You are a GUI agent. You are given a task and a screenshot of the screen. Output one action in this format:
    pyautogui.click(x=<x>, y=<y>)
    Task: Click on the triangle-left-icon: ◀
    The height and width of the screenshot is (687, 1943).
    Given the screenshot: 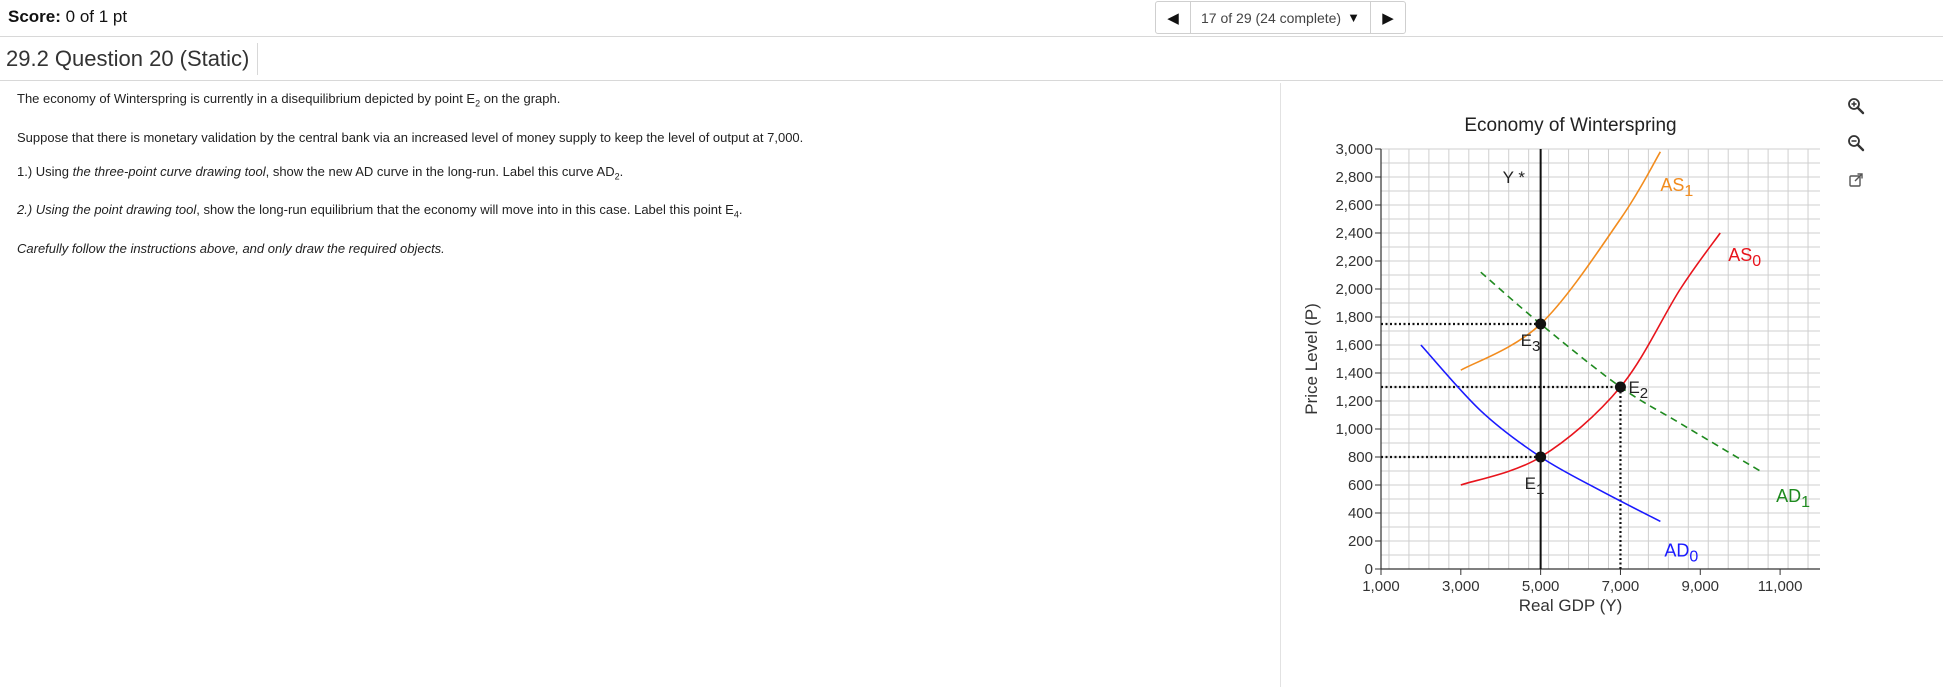 What is the action you would take?
    pyautogui.click(x=1173, y=18)
    